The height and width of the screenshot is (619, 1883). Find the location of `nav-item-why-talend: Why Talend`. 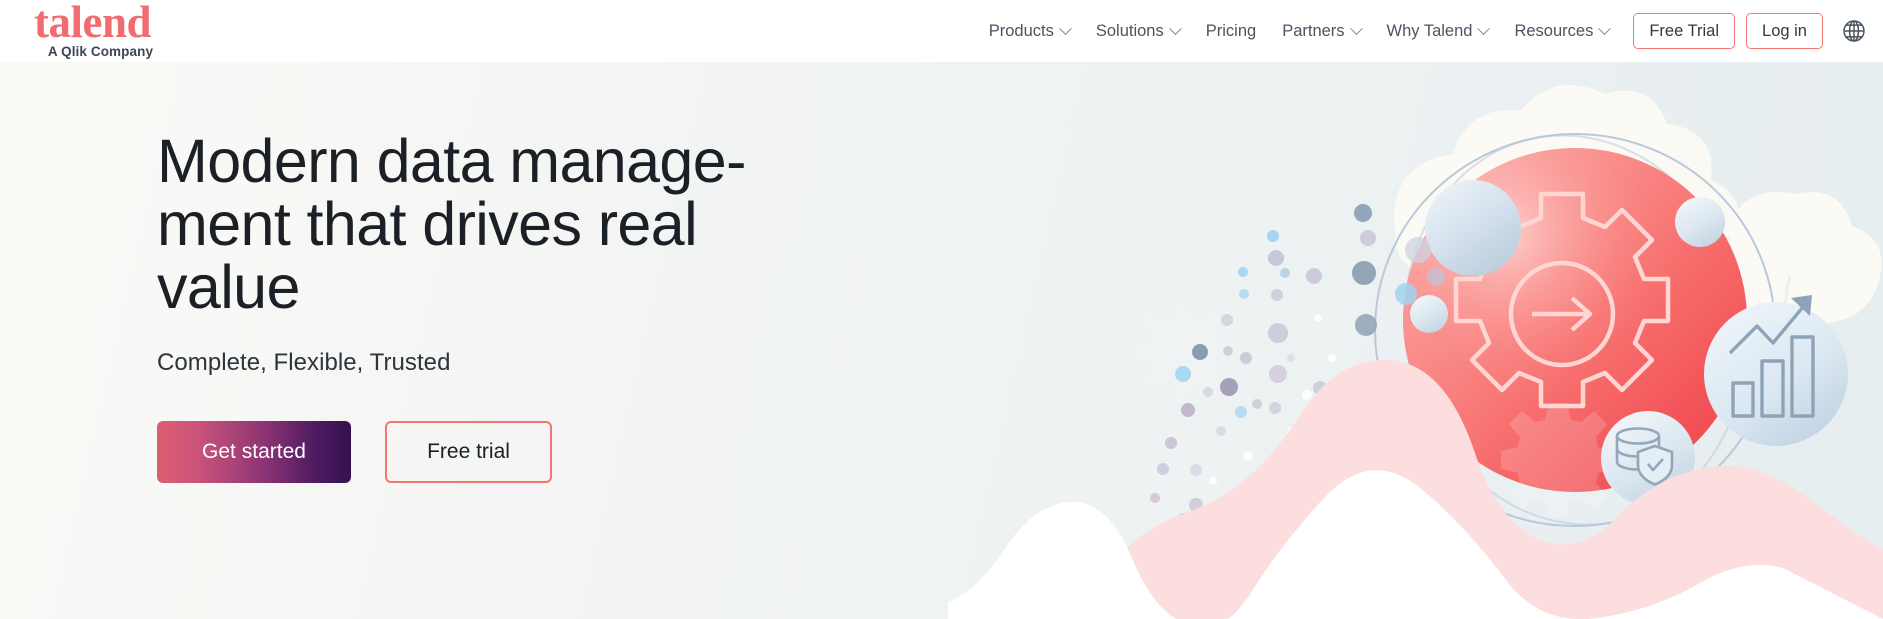

nav-item-why-talend: Why Talend is located at coordinates (1438, 31).